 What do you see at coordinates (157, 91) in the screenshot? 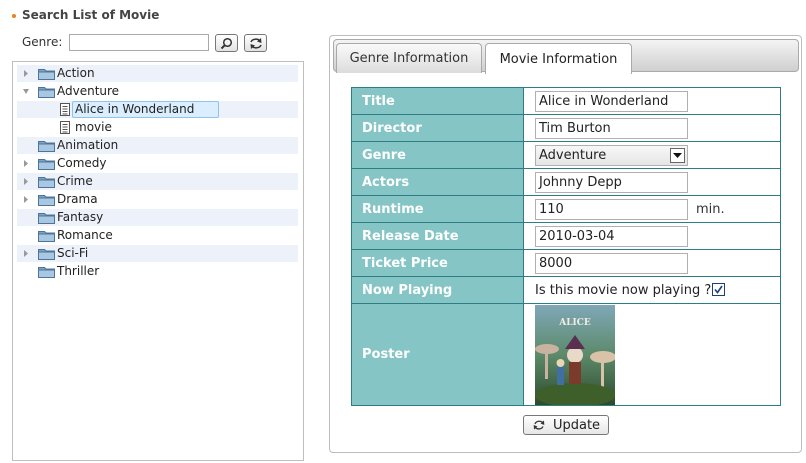
I see `tree-item-adventure: Adventure` at bounding box center [157, 91].